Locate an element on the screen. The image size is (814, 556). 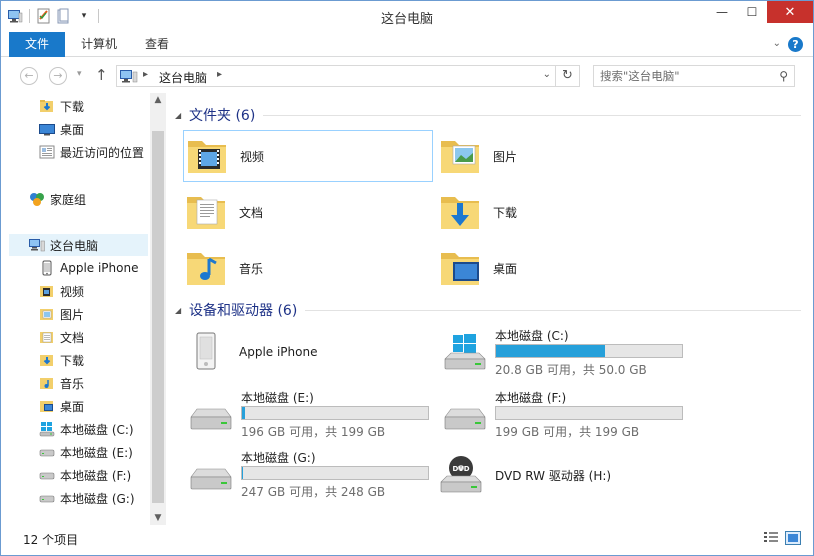
svg-text: DVD is located at coordinates (460, 469).